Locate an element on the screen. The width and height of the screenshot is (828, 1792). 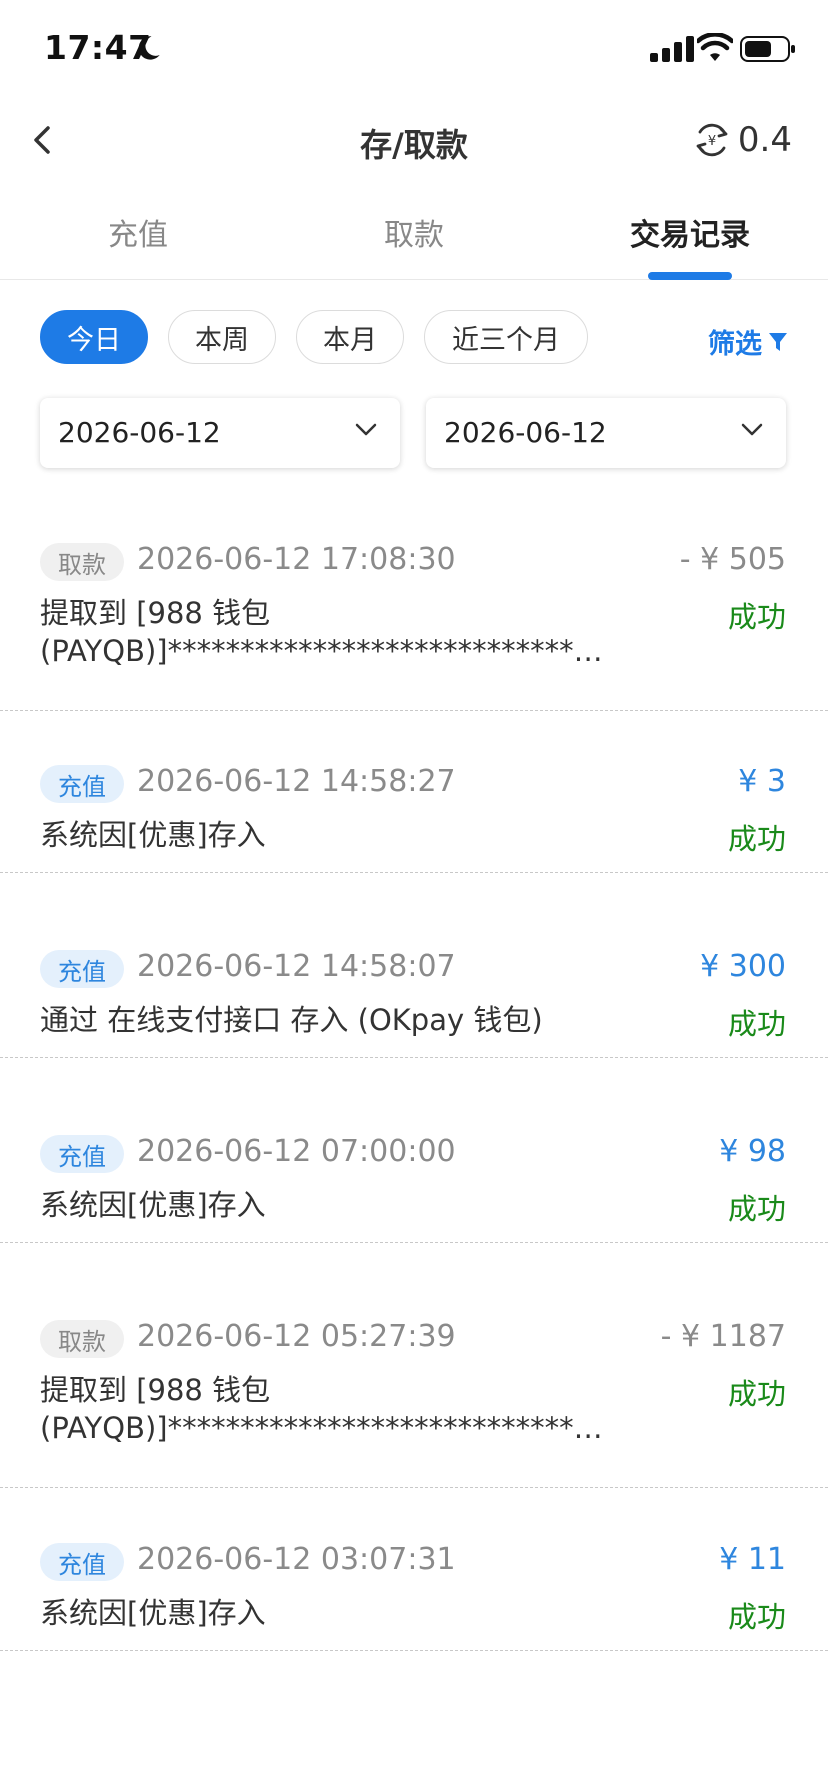
filter-chip-this-month: 本月 is located at coordinates (350, 337).